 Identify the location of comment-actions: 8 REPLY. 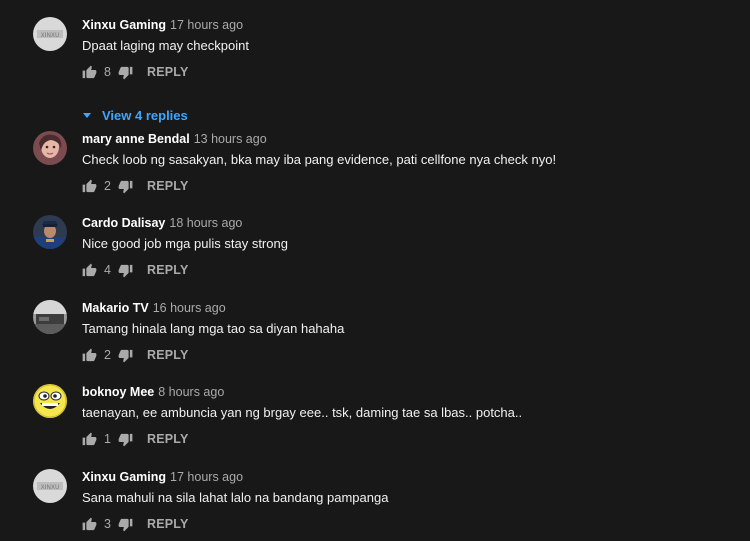
(135, 72).